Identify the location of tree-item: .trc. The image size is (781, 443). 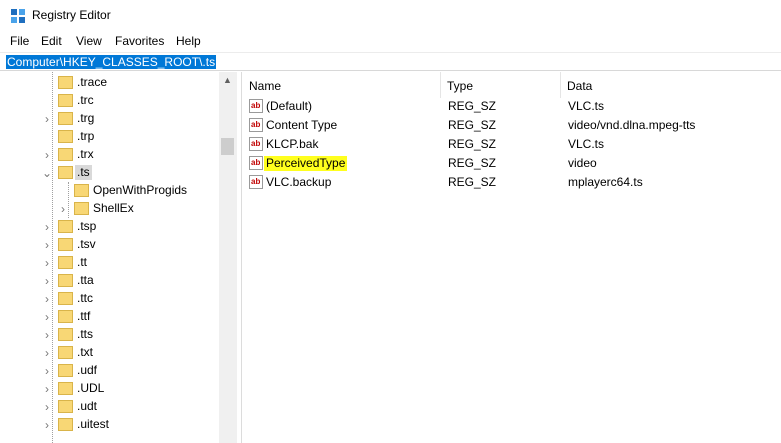
(110, 101).